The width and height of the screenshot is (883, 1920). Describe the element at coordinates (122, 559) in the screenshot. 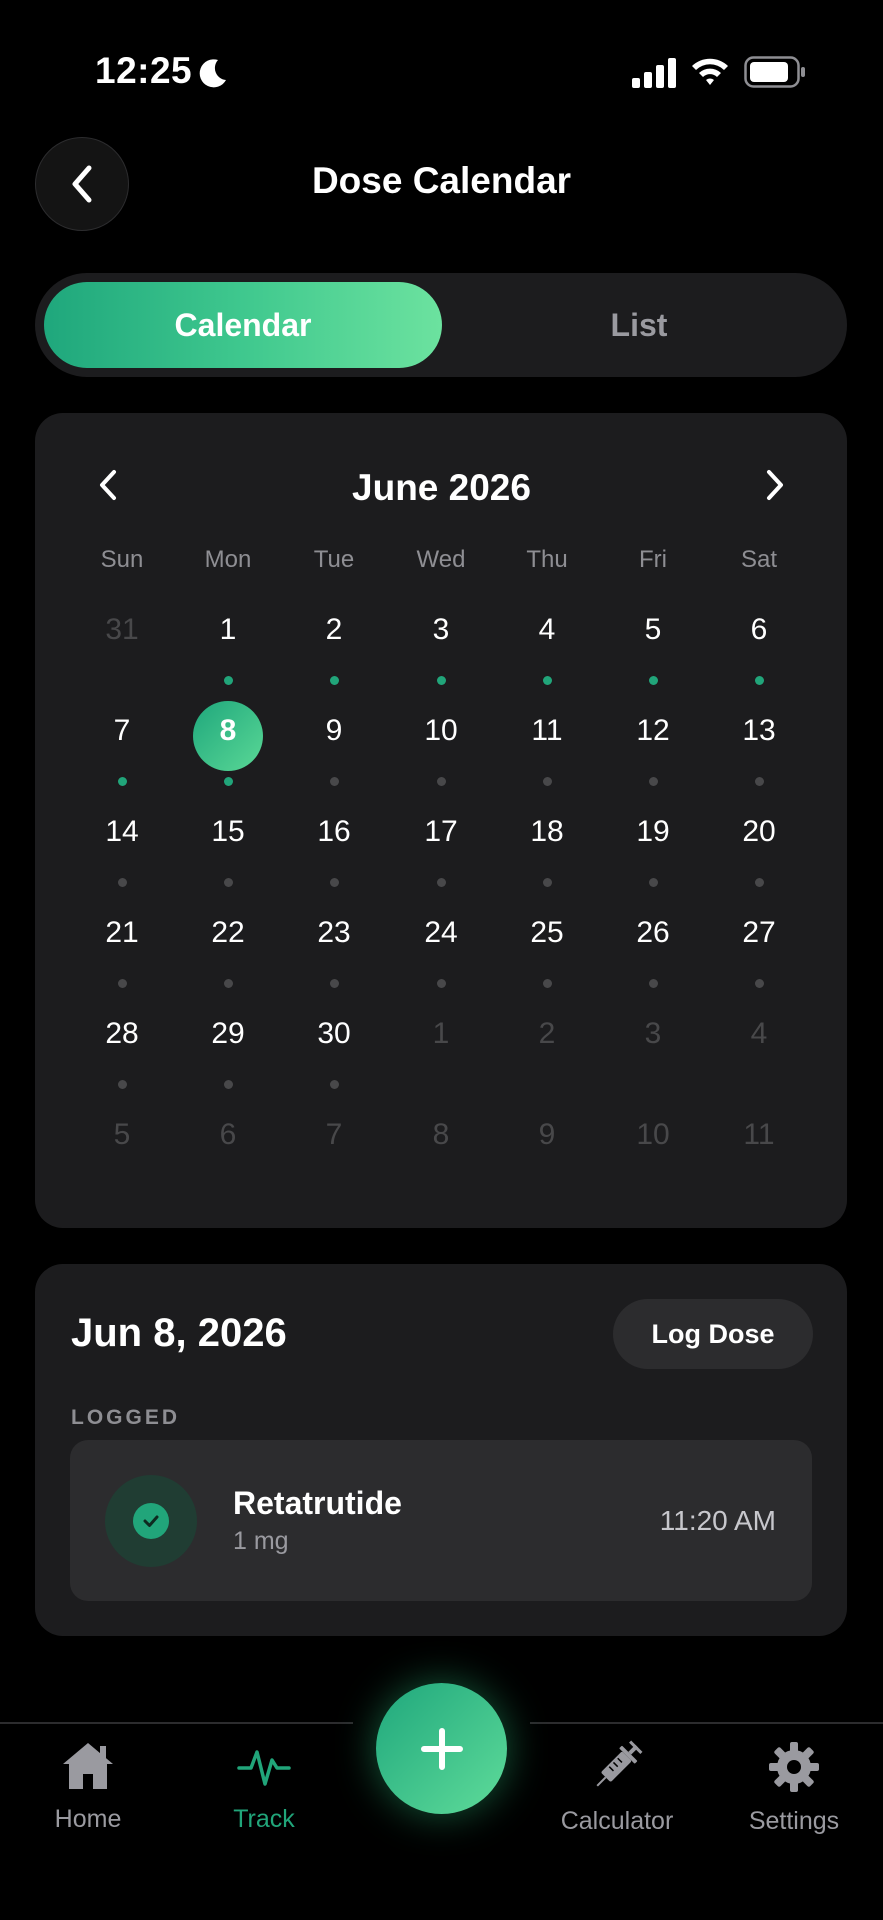

I see `weekday-header: Sun` at that location.